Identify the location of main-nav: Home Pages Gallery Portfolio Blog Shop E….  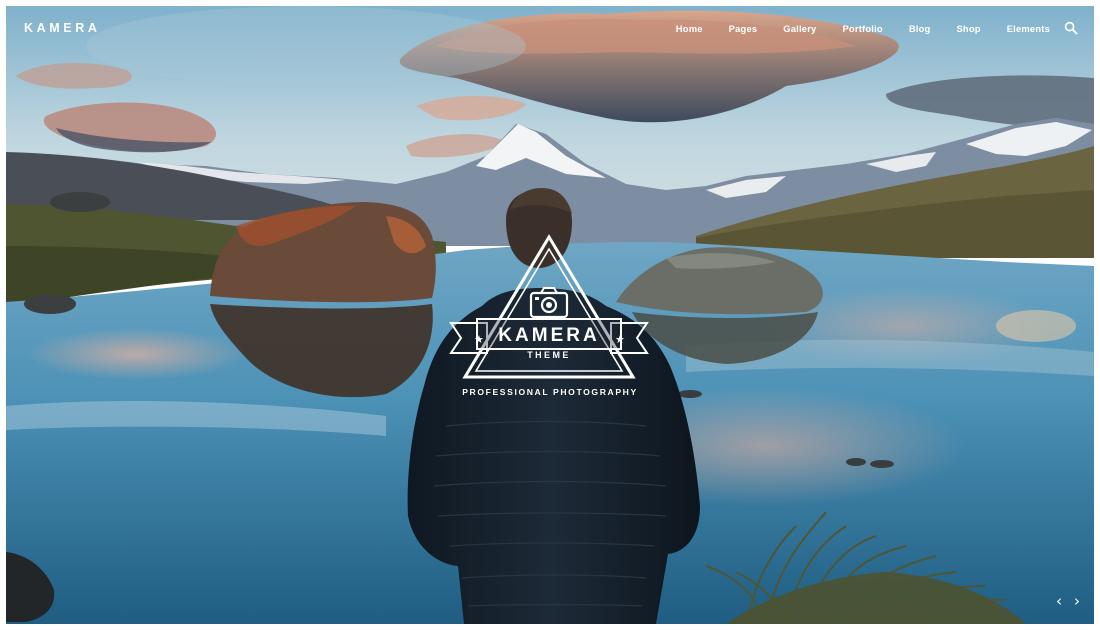
(864, 28).